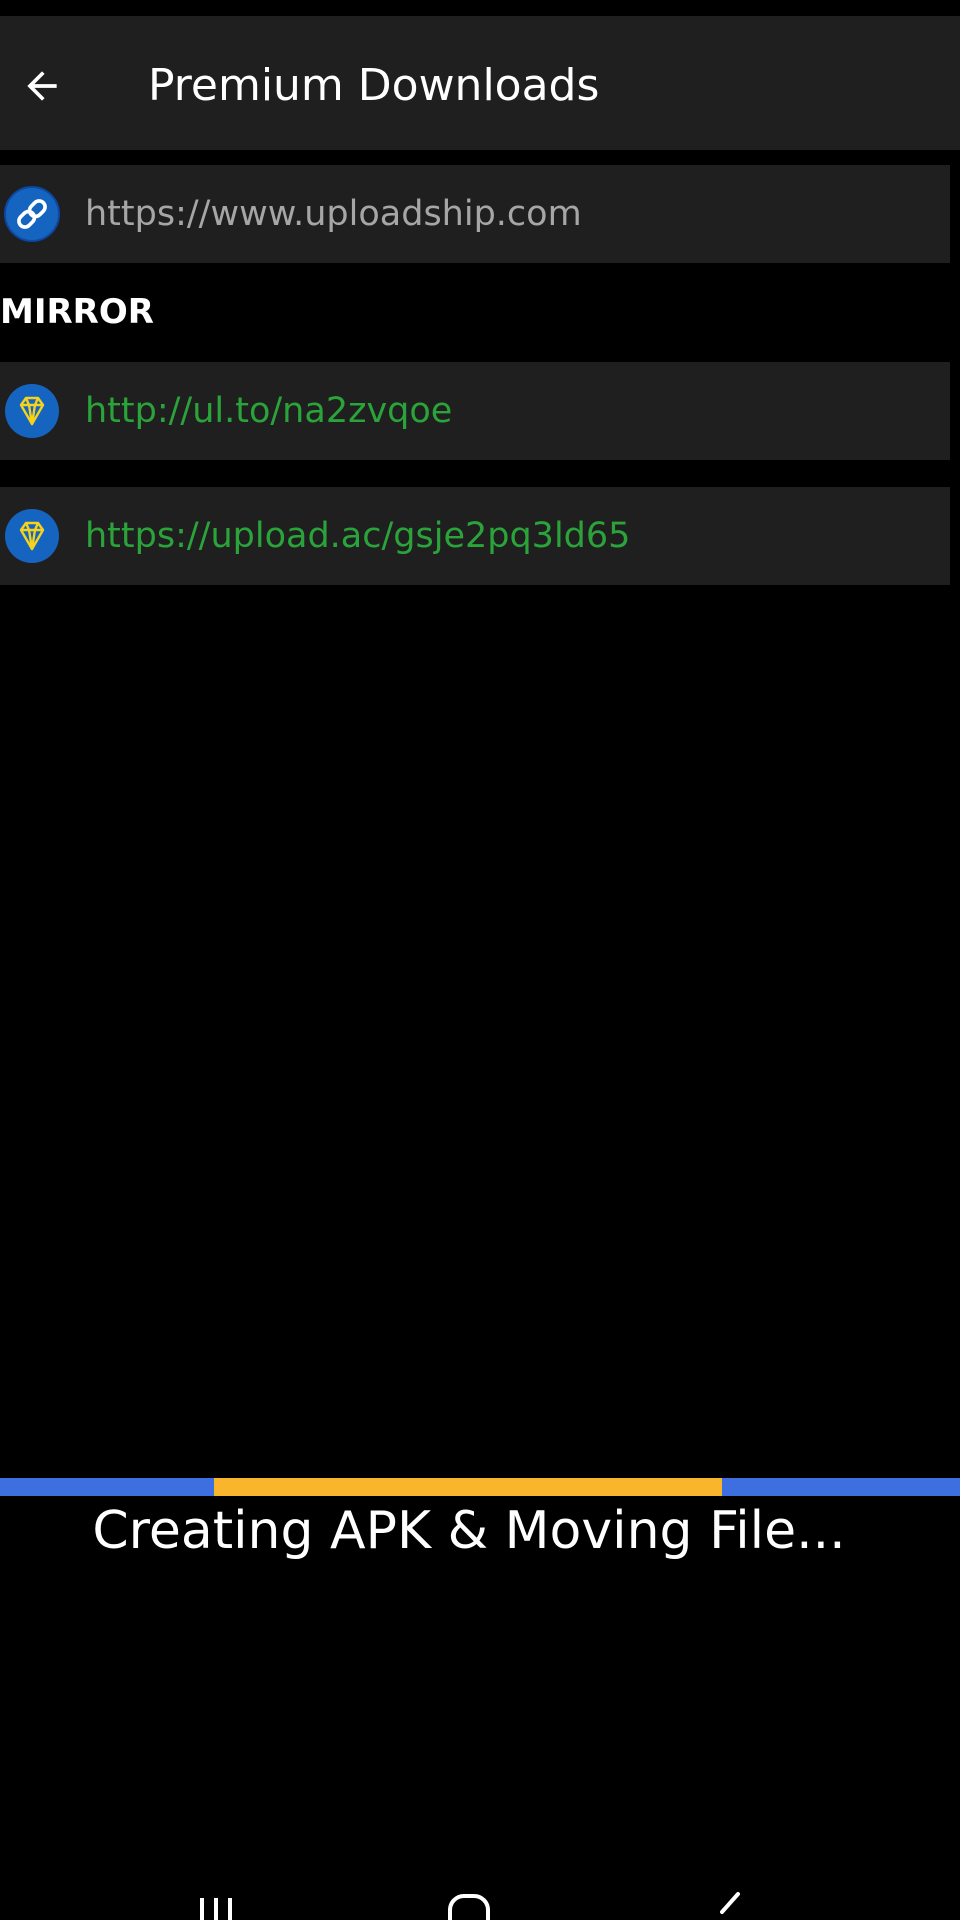  I want to click on back-icon, so click(730, 1905).